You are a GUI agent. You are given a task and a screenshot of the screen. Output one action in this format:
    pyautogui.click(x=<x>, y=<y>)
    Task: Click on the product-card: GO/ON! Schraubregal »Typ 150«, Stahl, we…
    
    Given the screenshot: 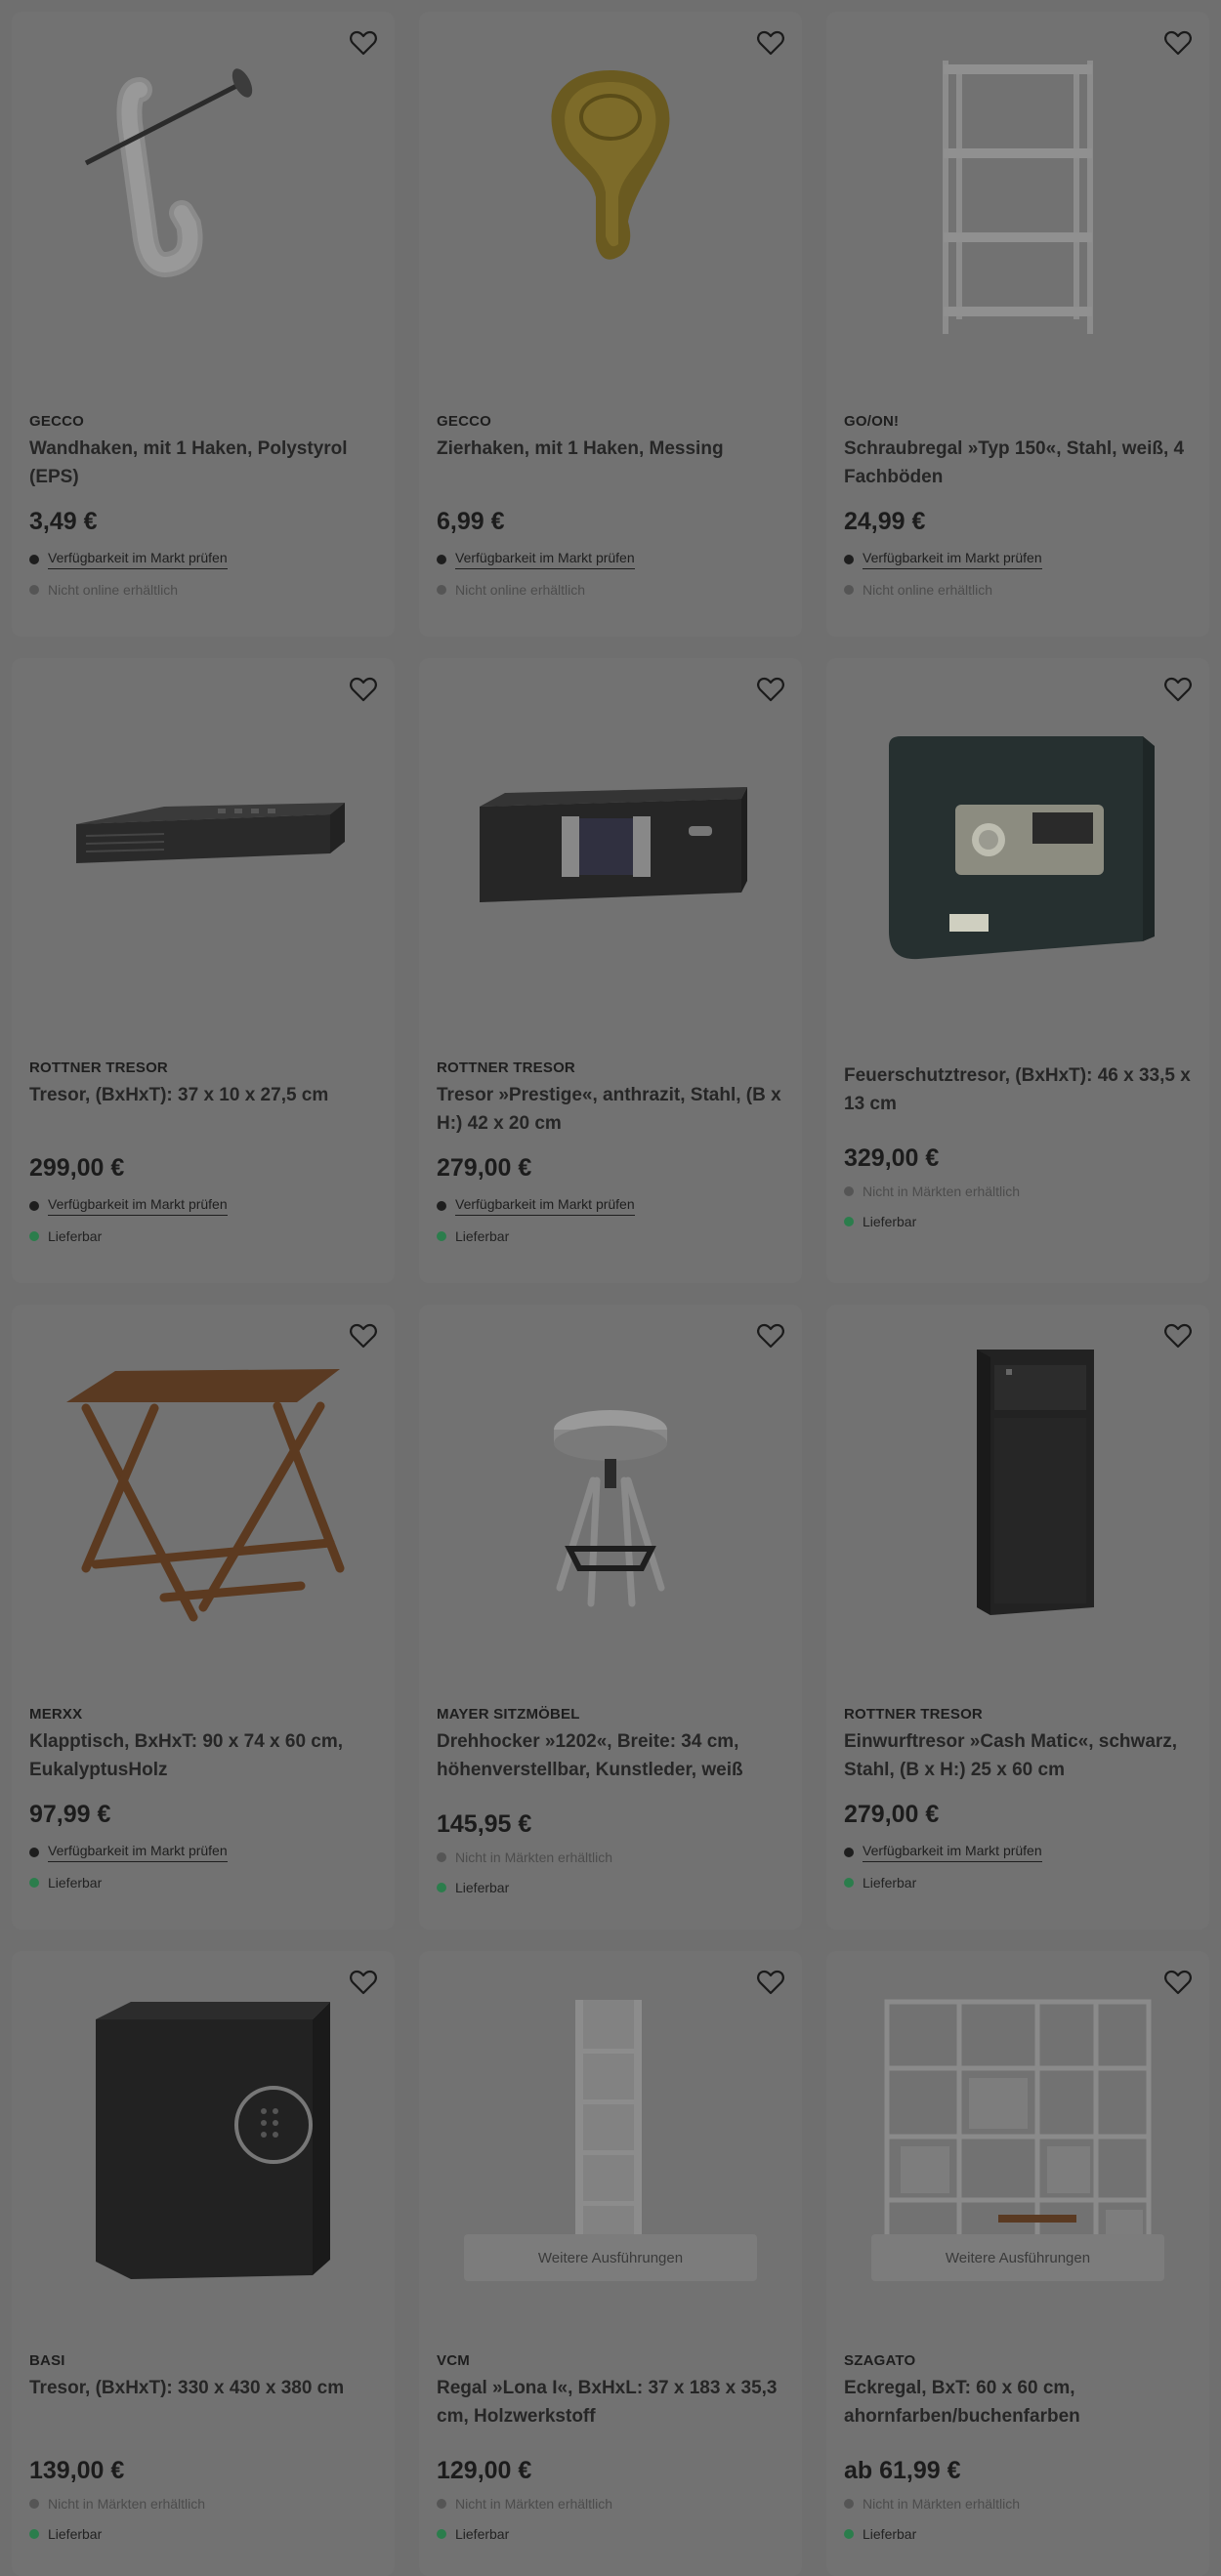 What is the action you would take?
    pyautogui.click(x=1017, y=325)
    